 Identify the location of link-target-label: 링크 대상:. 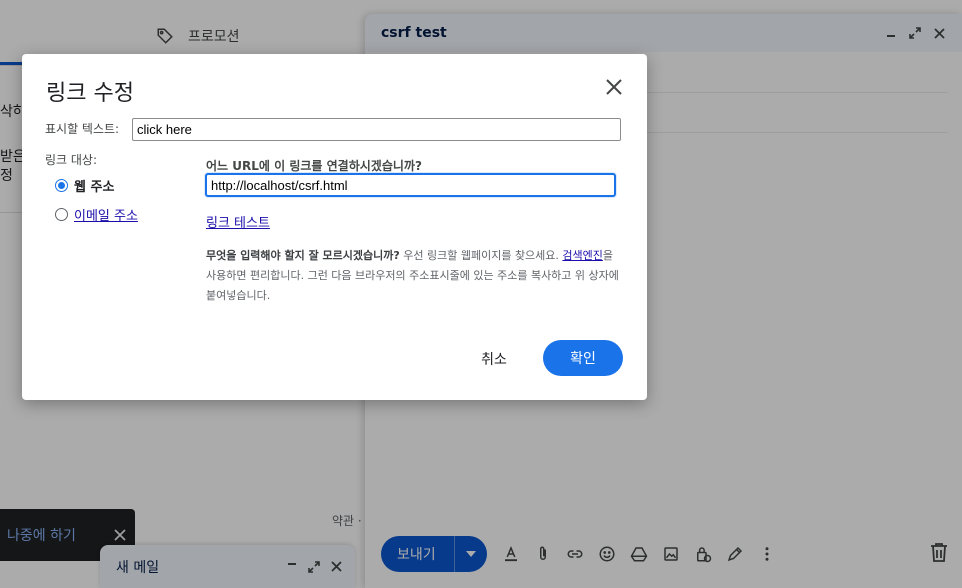
(71, 160).